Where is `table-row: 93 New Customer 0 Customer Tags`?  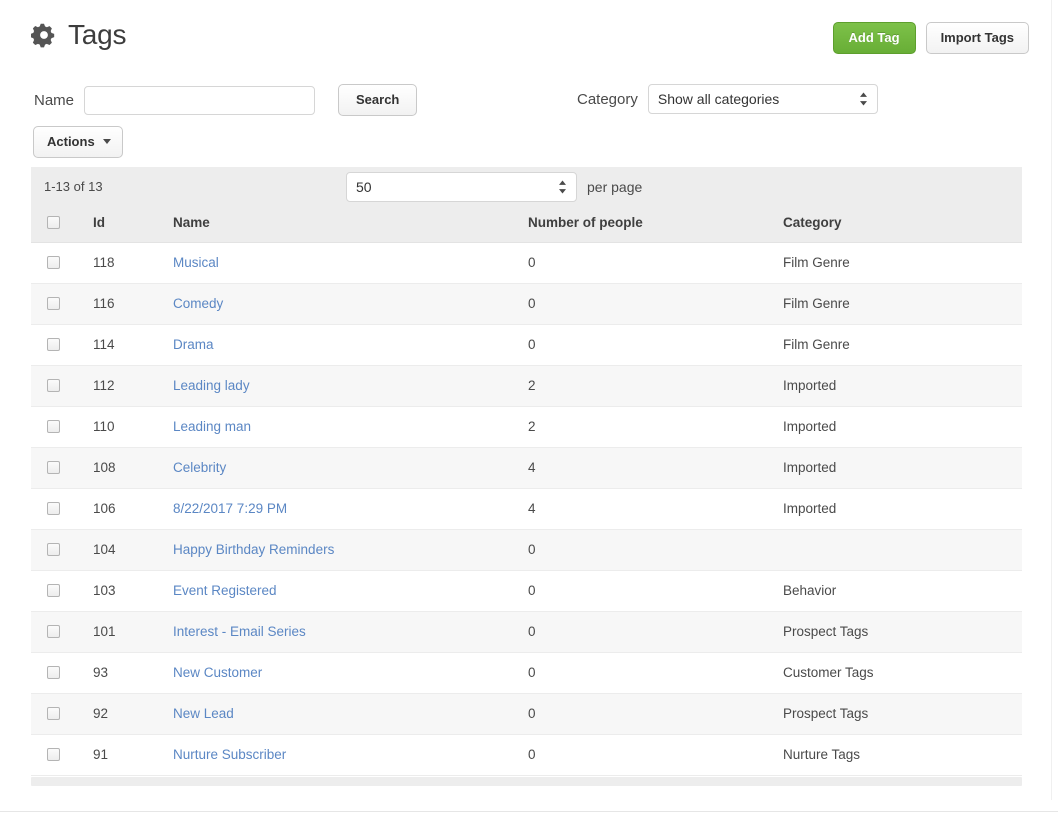 table-row: 93 New Customer 0 Customer Tags is located at coordinates (526, 673).